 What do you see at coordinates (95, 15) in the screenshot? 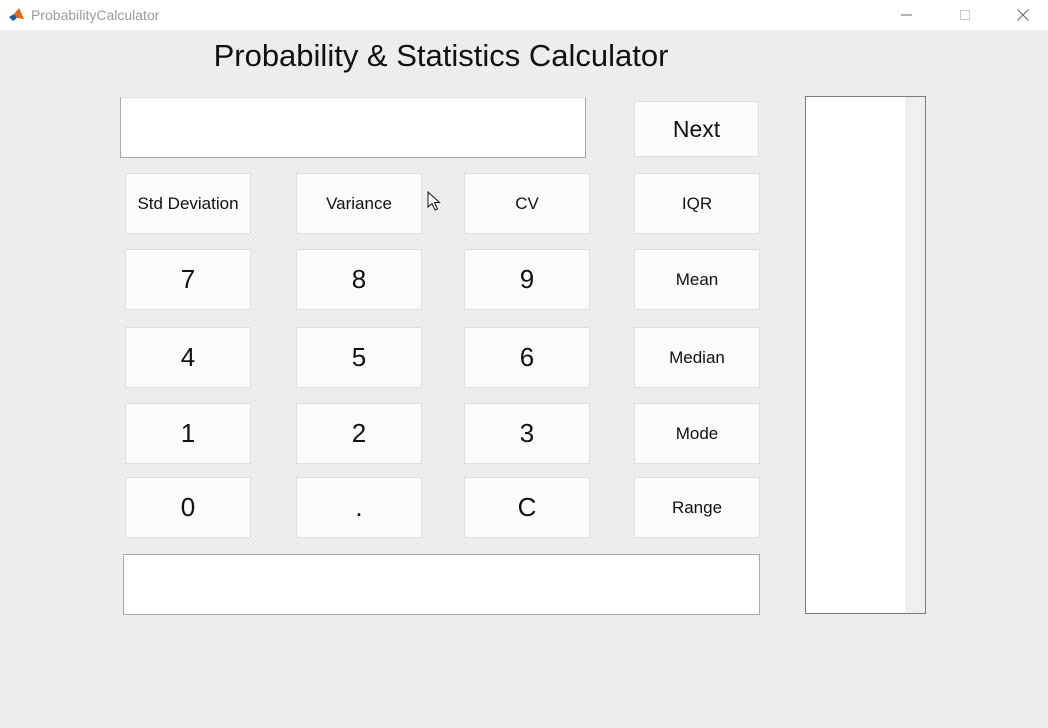
I see `window-title: ProbabilityCalculator` at bounding box center [95, 15].